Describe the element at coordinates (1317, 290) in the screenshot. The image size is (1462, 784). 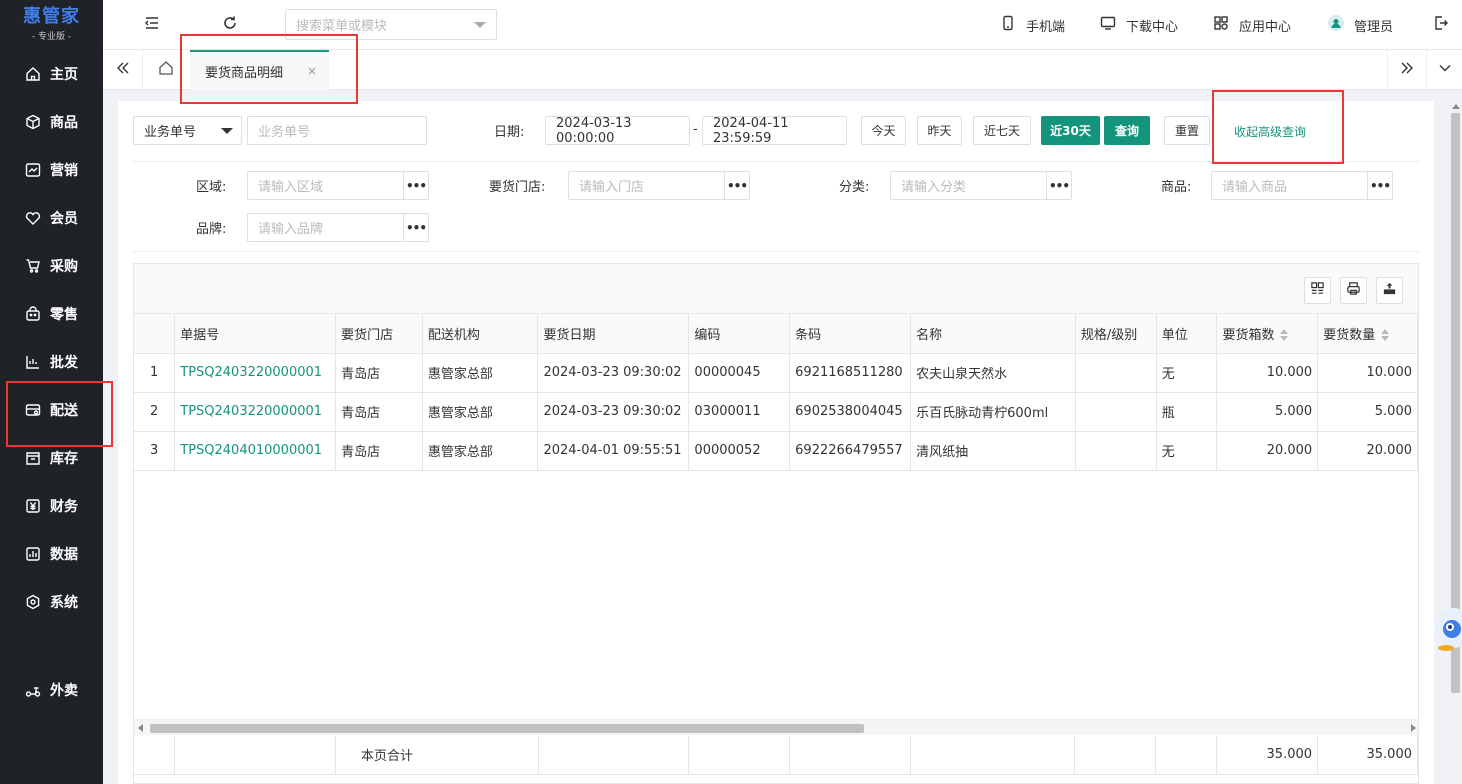
I see `column-settings-button` at that location.